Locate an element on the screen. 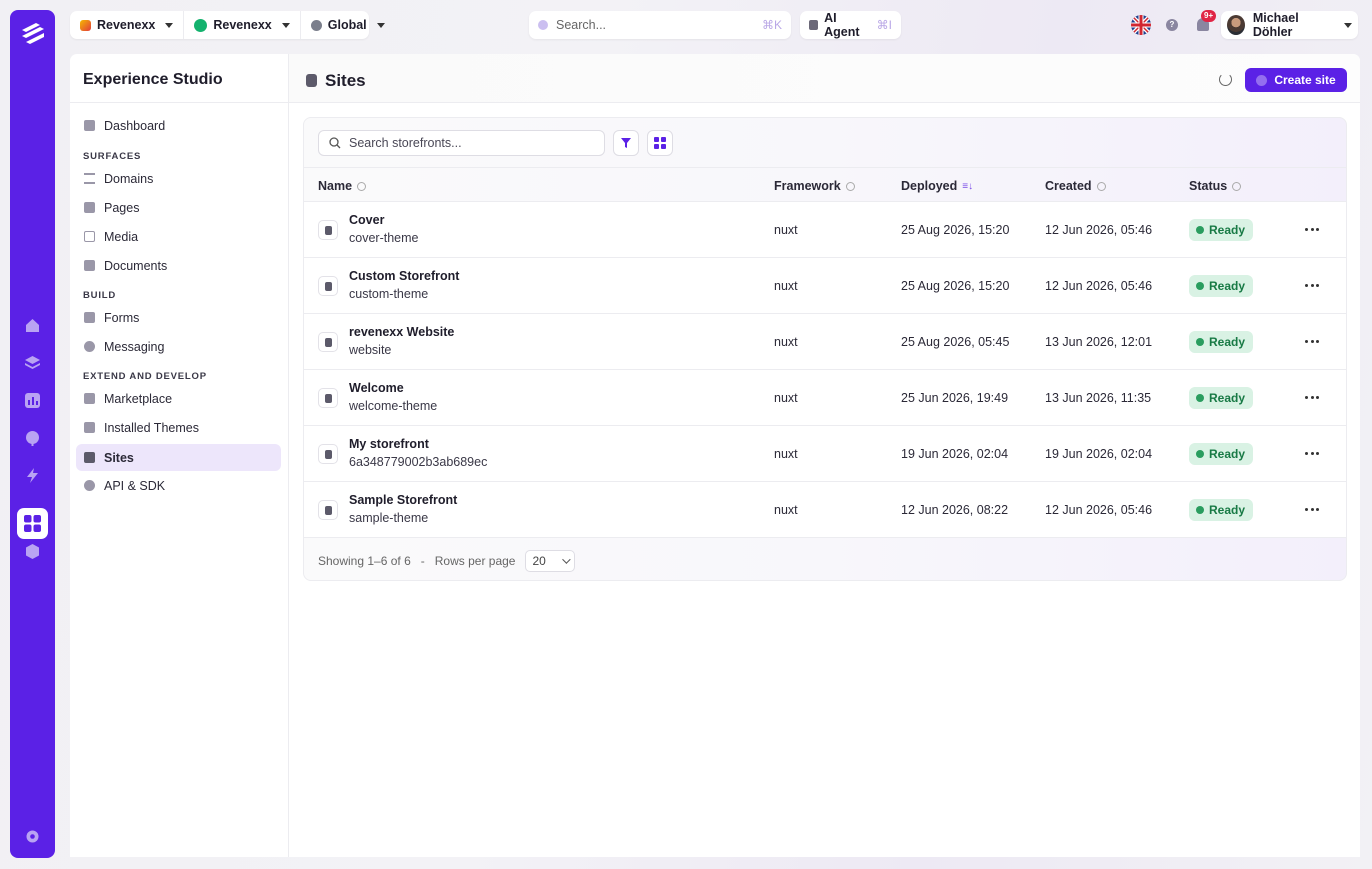 The height and width of the screenshot is (869, 1372). sidebar-section-extend: EXTEND AND DEVELOP is located at coordinates (145, 376).